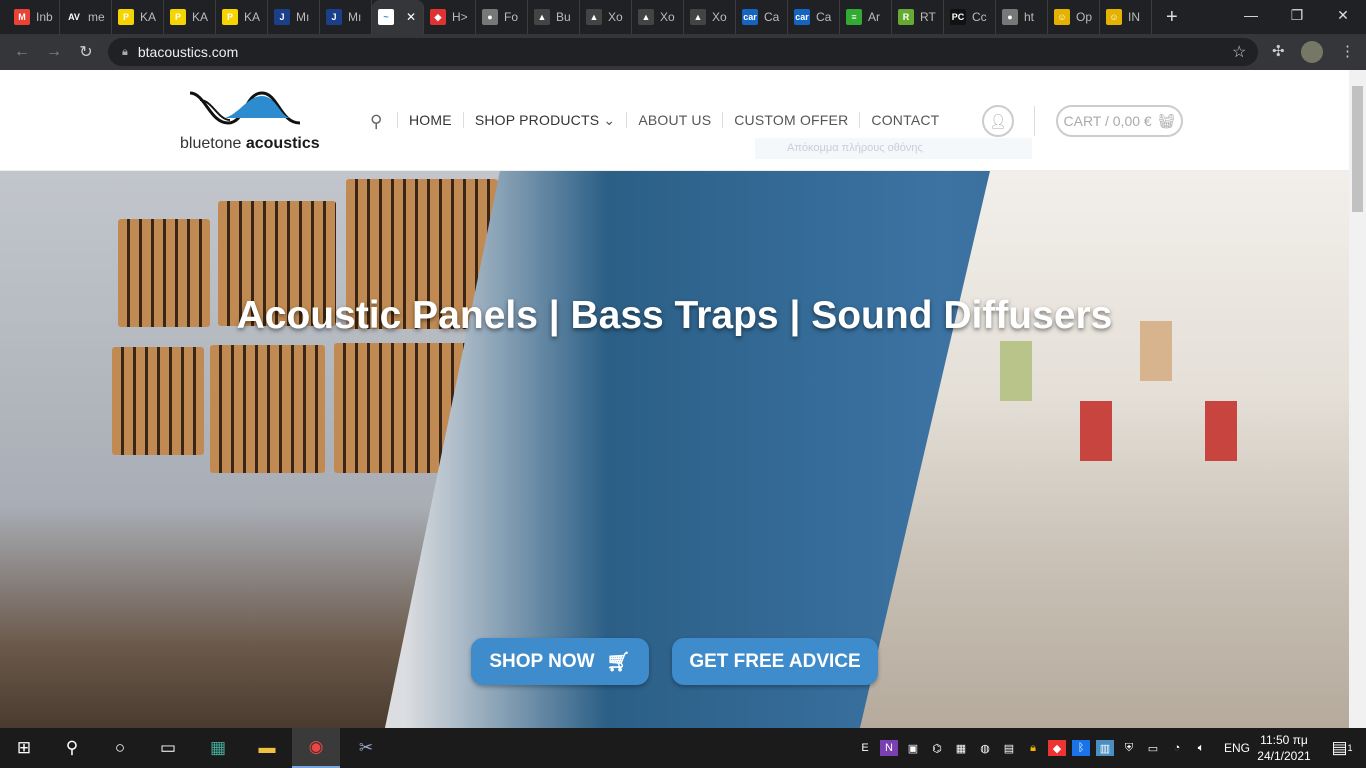 The image size is (1366, 768). Describe the element at coordinates (502, 17) in the screenshot. I see `browser-tab: ● Fo` at that location.